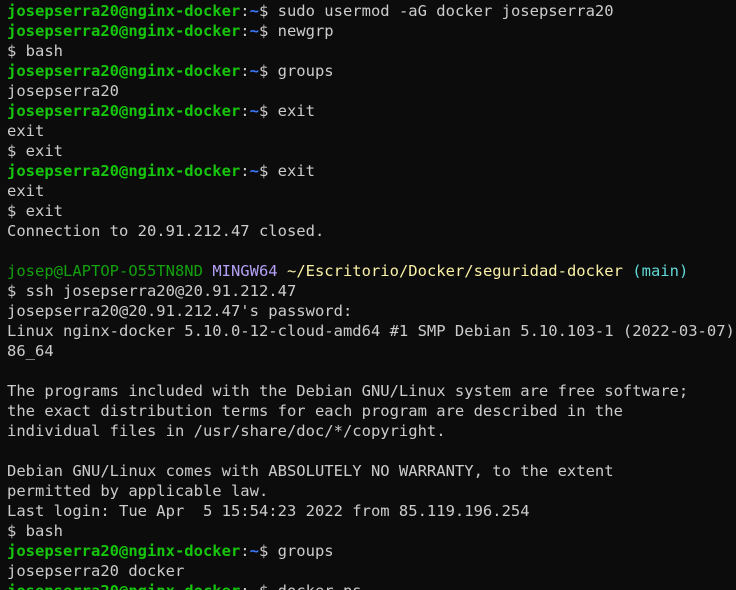 The image size is (736, 590). I want to click on terminal-text-segment: $ ssh josepserra20@20.91.212.47, so click(152, 291).